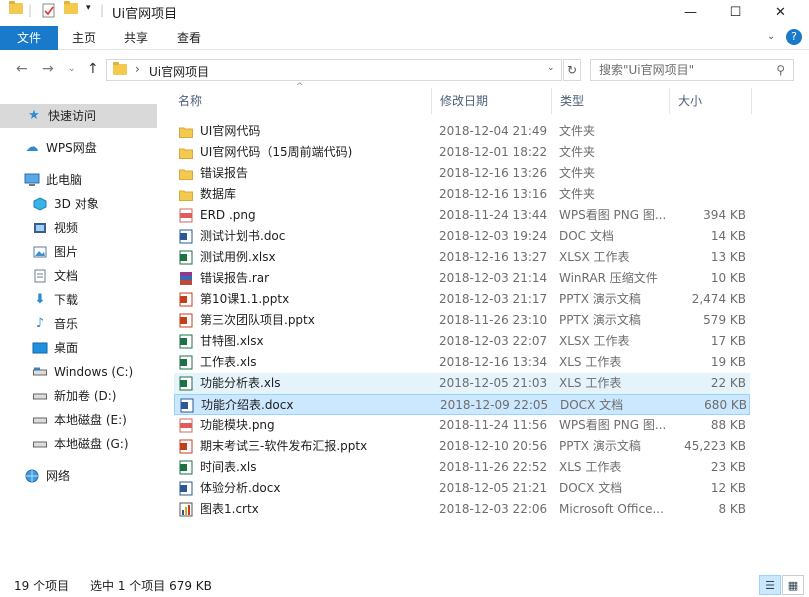 This screenshot has height=597, width=809. Describe the element at coordinates (462, 404) in the screenshot. I see `file-row: 功能介绍表.docx 2018-12-09 22:05 DOCX 文档 680 KB` at that location.